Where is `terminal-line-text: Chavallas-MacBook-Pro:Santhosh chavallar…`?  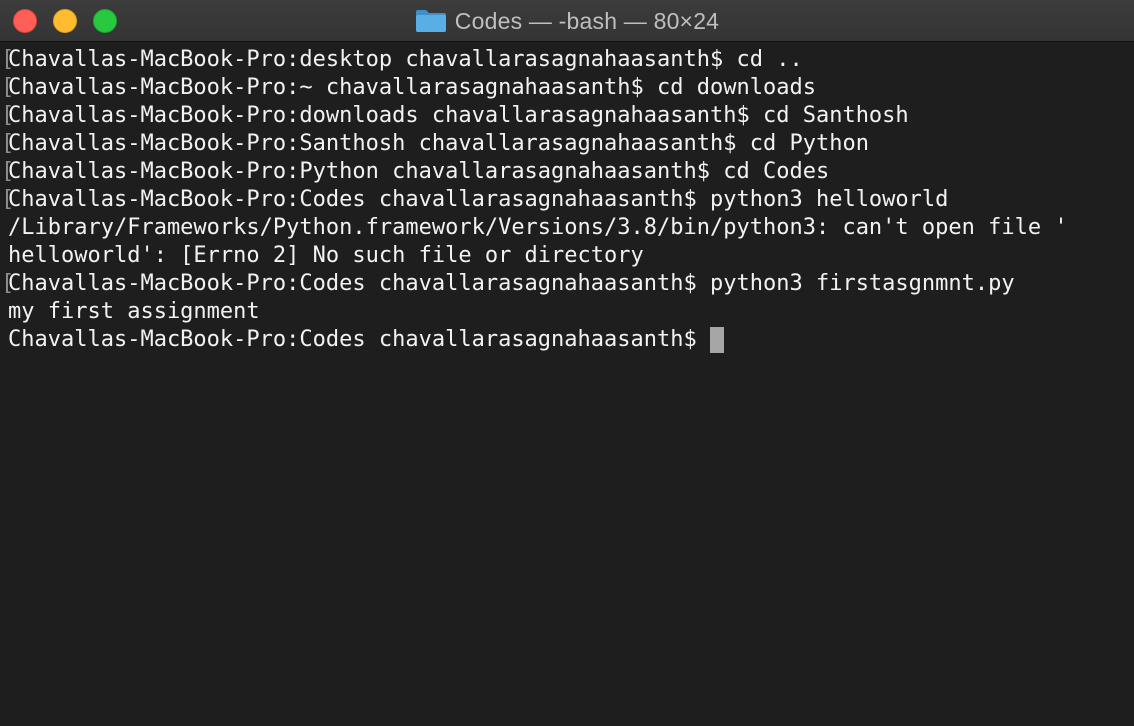
terminal-line-text: Chavallas-MacBook-Pro:Santhosh chavallar… is located at coordinates (438, 143).